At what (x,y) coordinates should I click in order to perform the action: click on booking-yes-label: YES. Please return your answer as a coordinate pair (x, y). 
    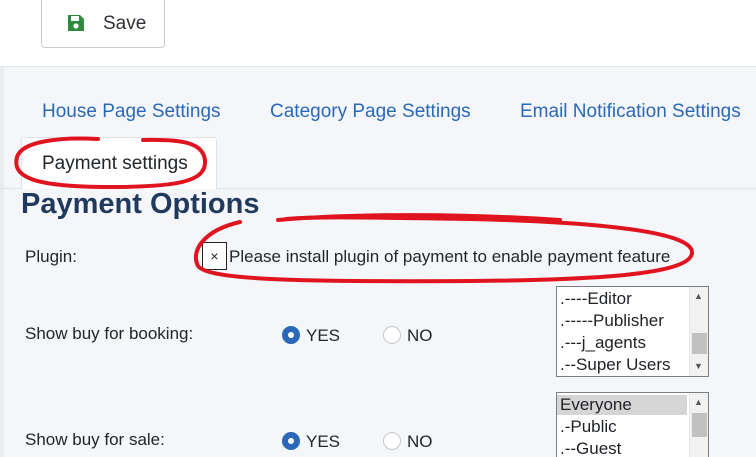
    Looking at the image, I should click on (323, 335).